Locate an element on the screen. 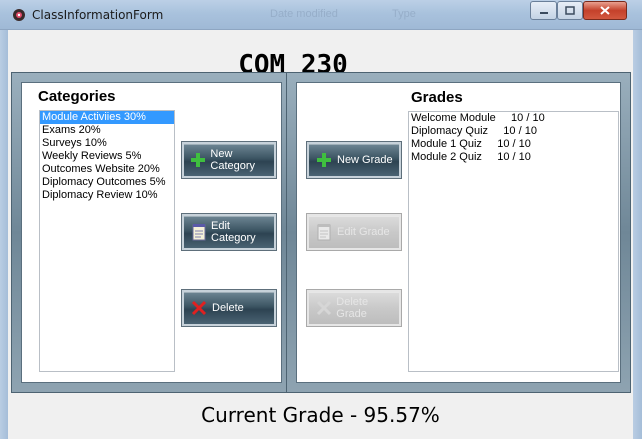  categories-heading: Categories is located at coordinates (77, 96).